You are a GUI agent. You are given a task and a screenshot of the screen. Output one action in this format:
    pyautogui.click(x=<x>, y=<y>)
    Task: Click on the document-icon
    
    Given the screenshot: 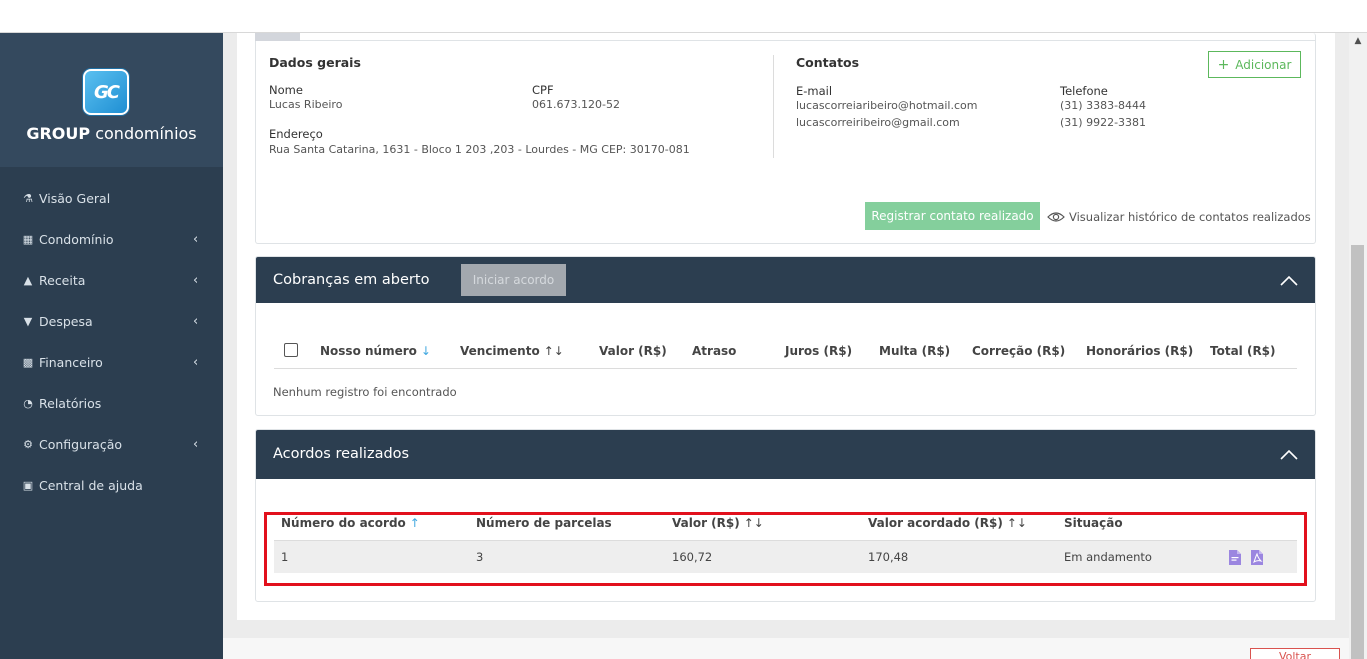 What is the action you would take?
    pyautogui.click(x=1235, y=557)
    